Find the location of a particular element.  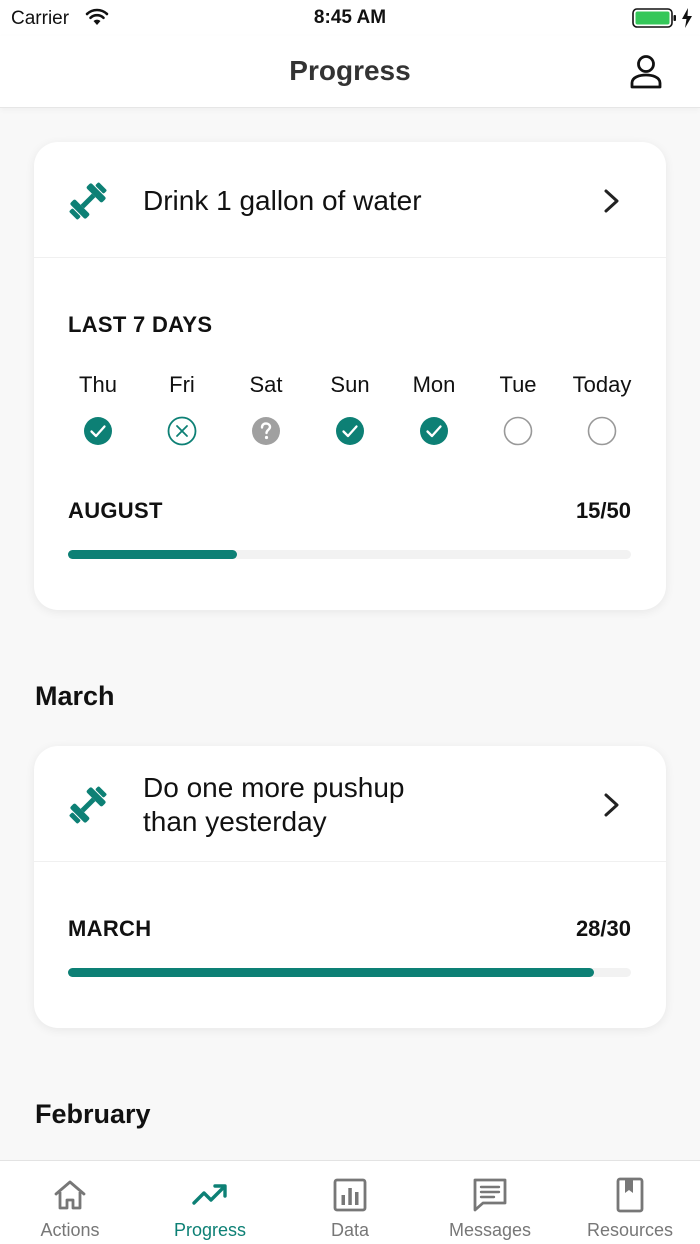

last-7-days-label: LAST 7 DAYS is located at coordinates (140, 324).